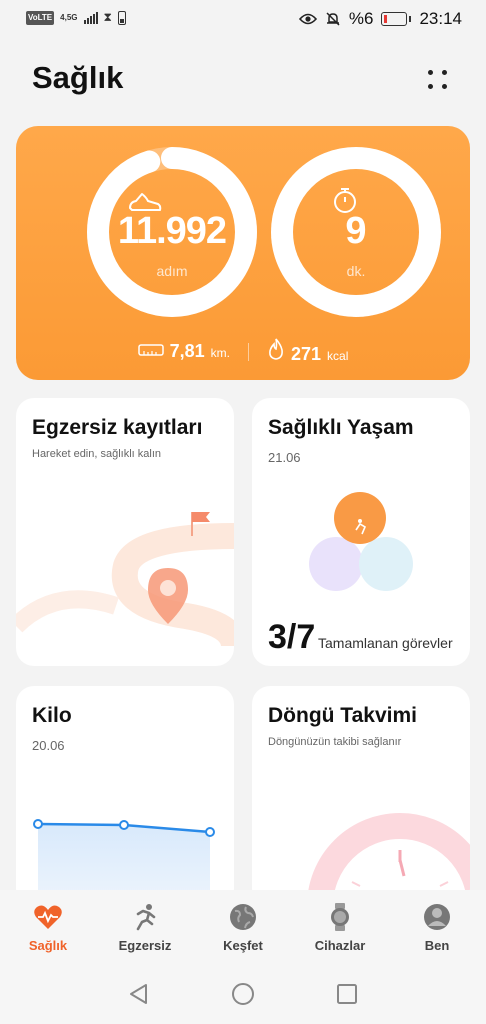 This screenshot has width=486, height=1024. I want to click on calories-unit: kcal, so click(338, 356).